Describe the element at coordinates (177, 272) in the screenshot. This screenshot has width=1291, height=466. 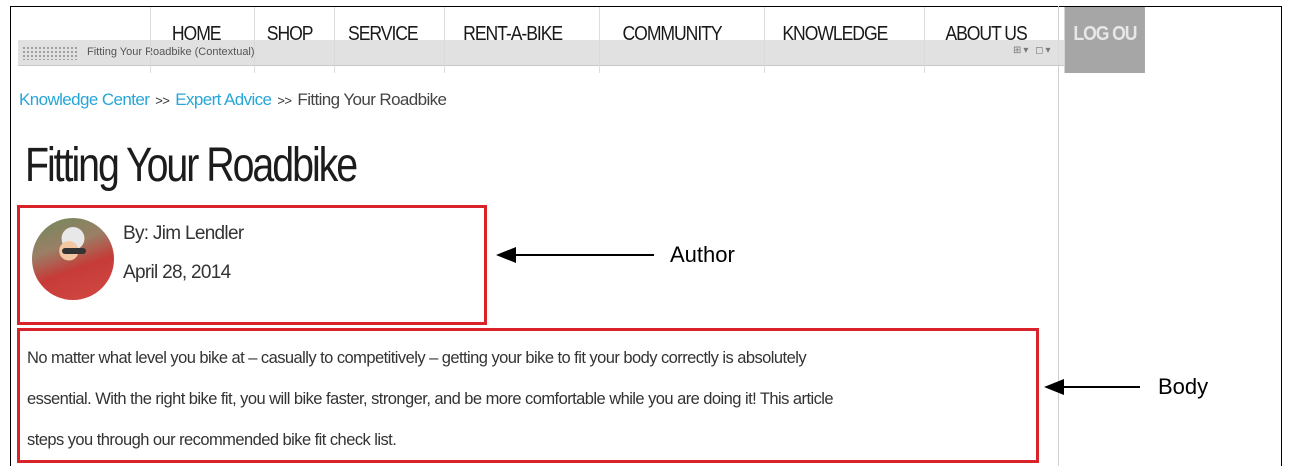
I see `publish-date: April 28, 2014` at that location.